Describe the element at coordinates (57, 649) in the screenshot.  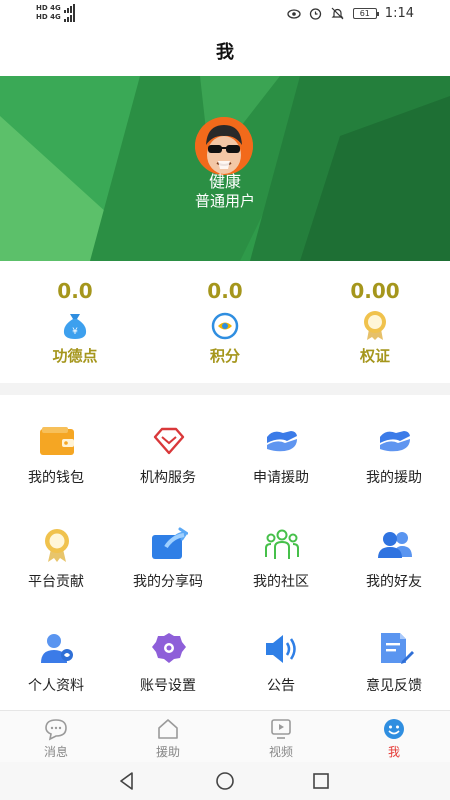
I see `profile-icon` at that location.